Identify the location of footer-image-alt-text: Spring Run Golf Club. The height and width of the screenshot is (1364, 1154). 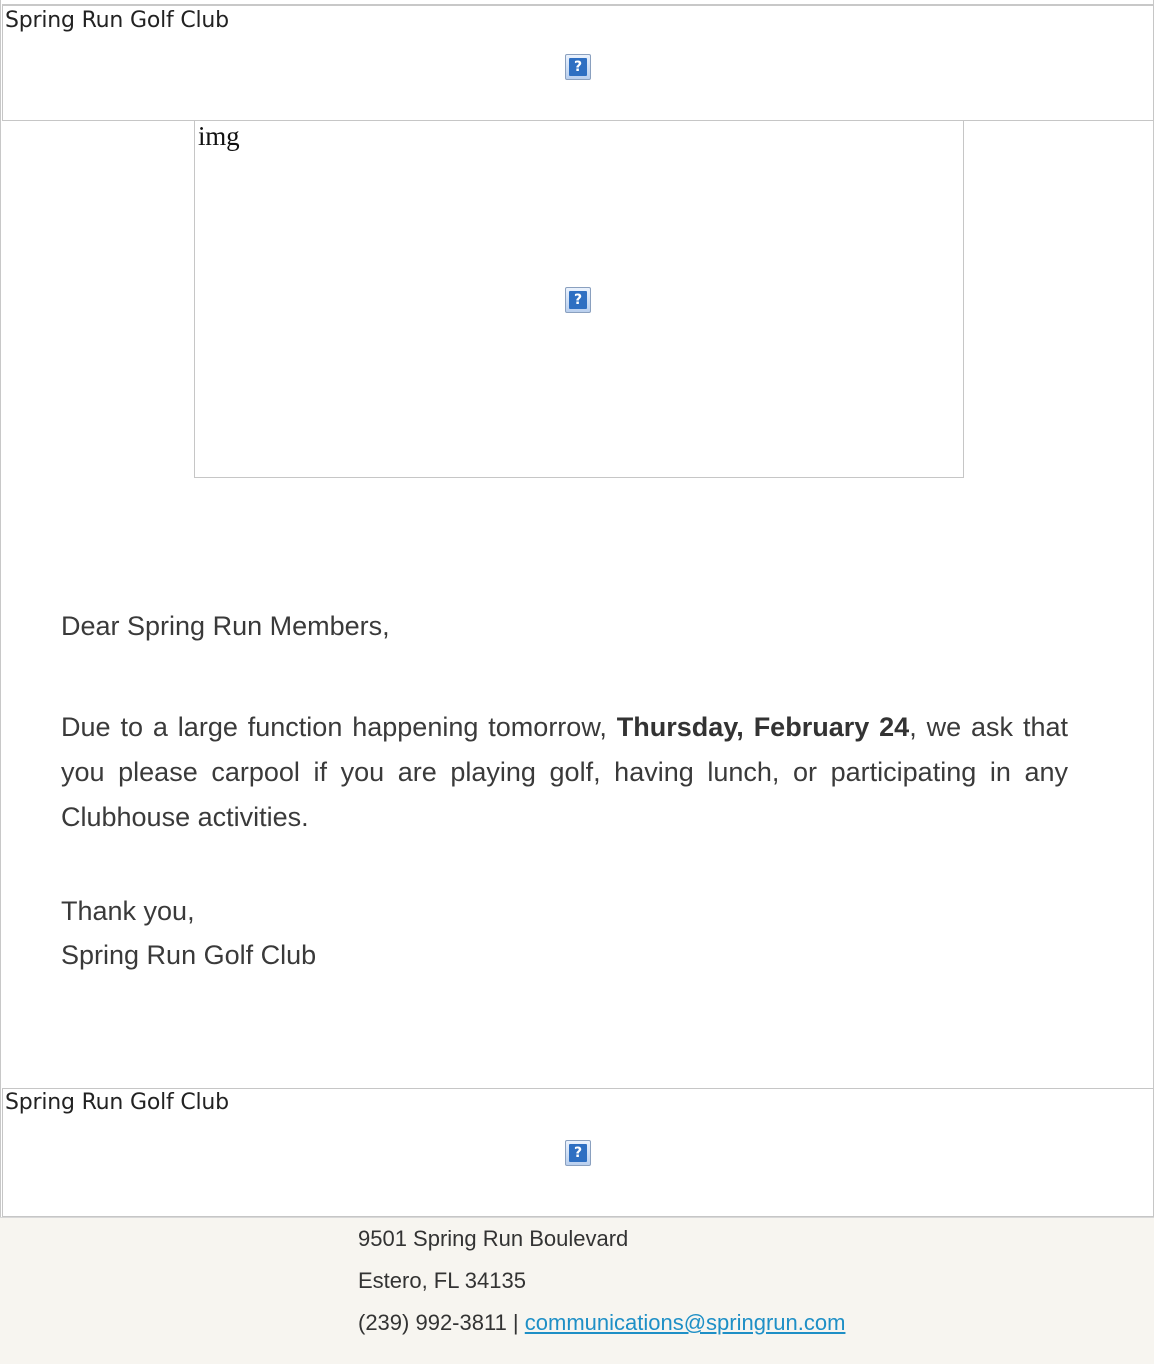
(117, 1102).